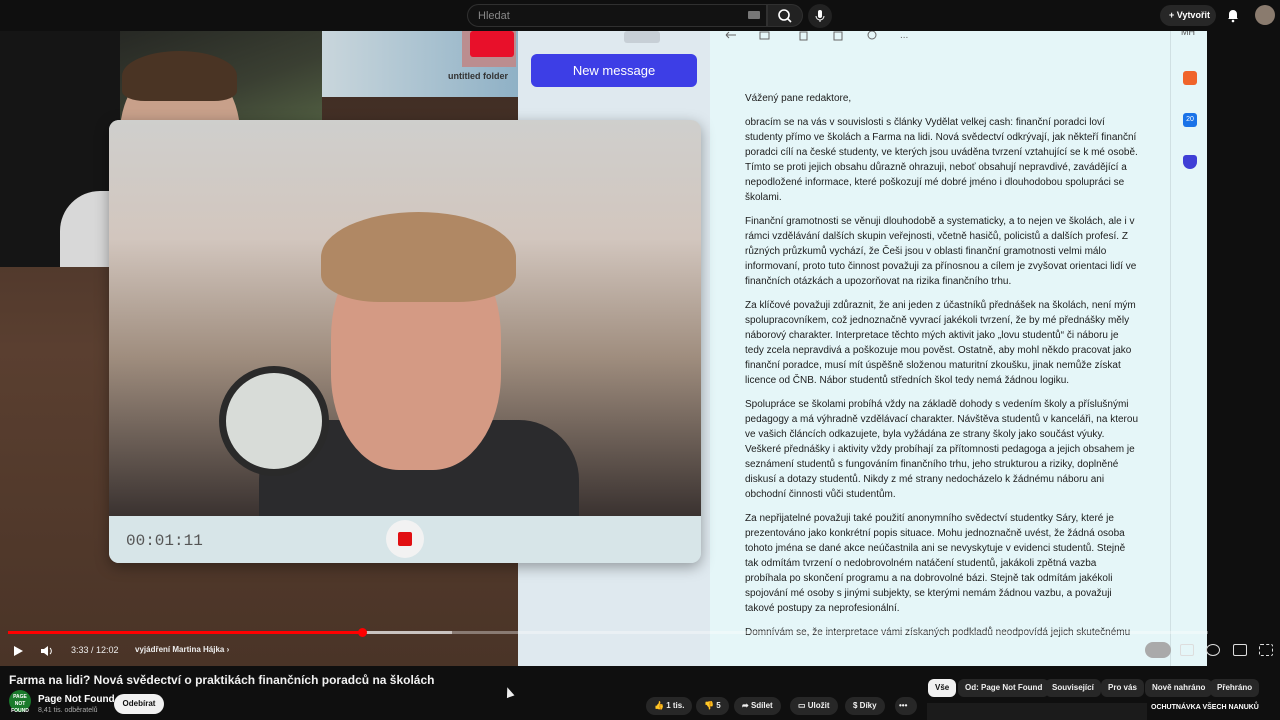 The image size is (1280, 720). I want to click on save-label: Uložit, so click(818, 705).